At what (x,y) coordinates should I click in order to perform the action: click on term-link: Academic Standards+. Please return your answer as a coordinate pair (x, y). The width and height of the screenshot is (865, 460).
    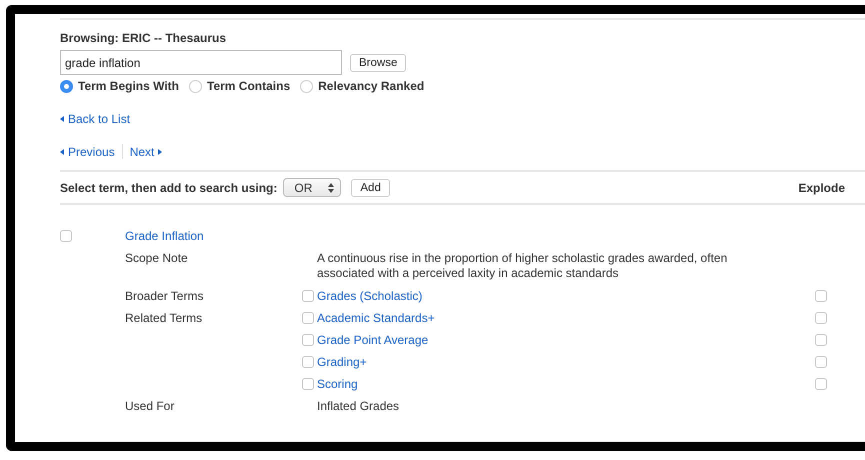
    Looking at the image, I should click on (376, 318).